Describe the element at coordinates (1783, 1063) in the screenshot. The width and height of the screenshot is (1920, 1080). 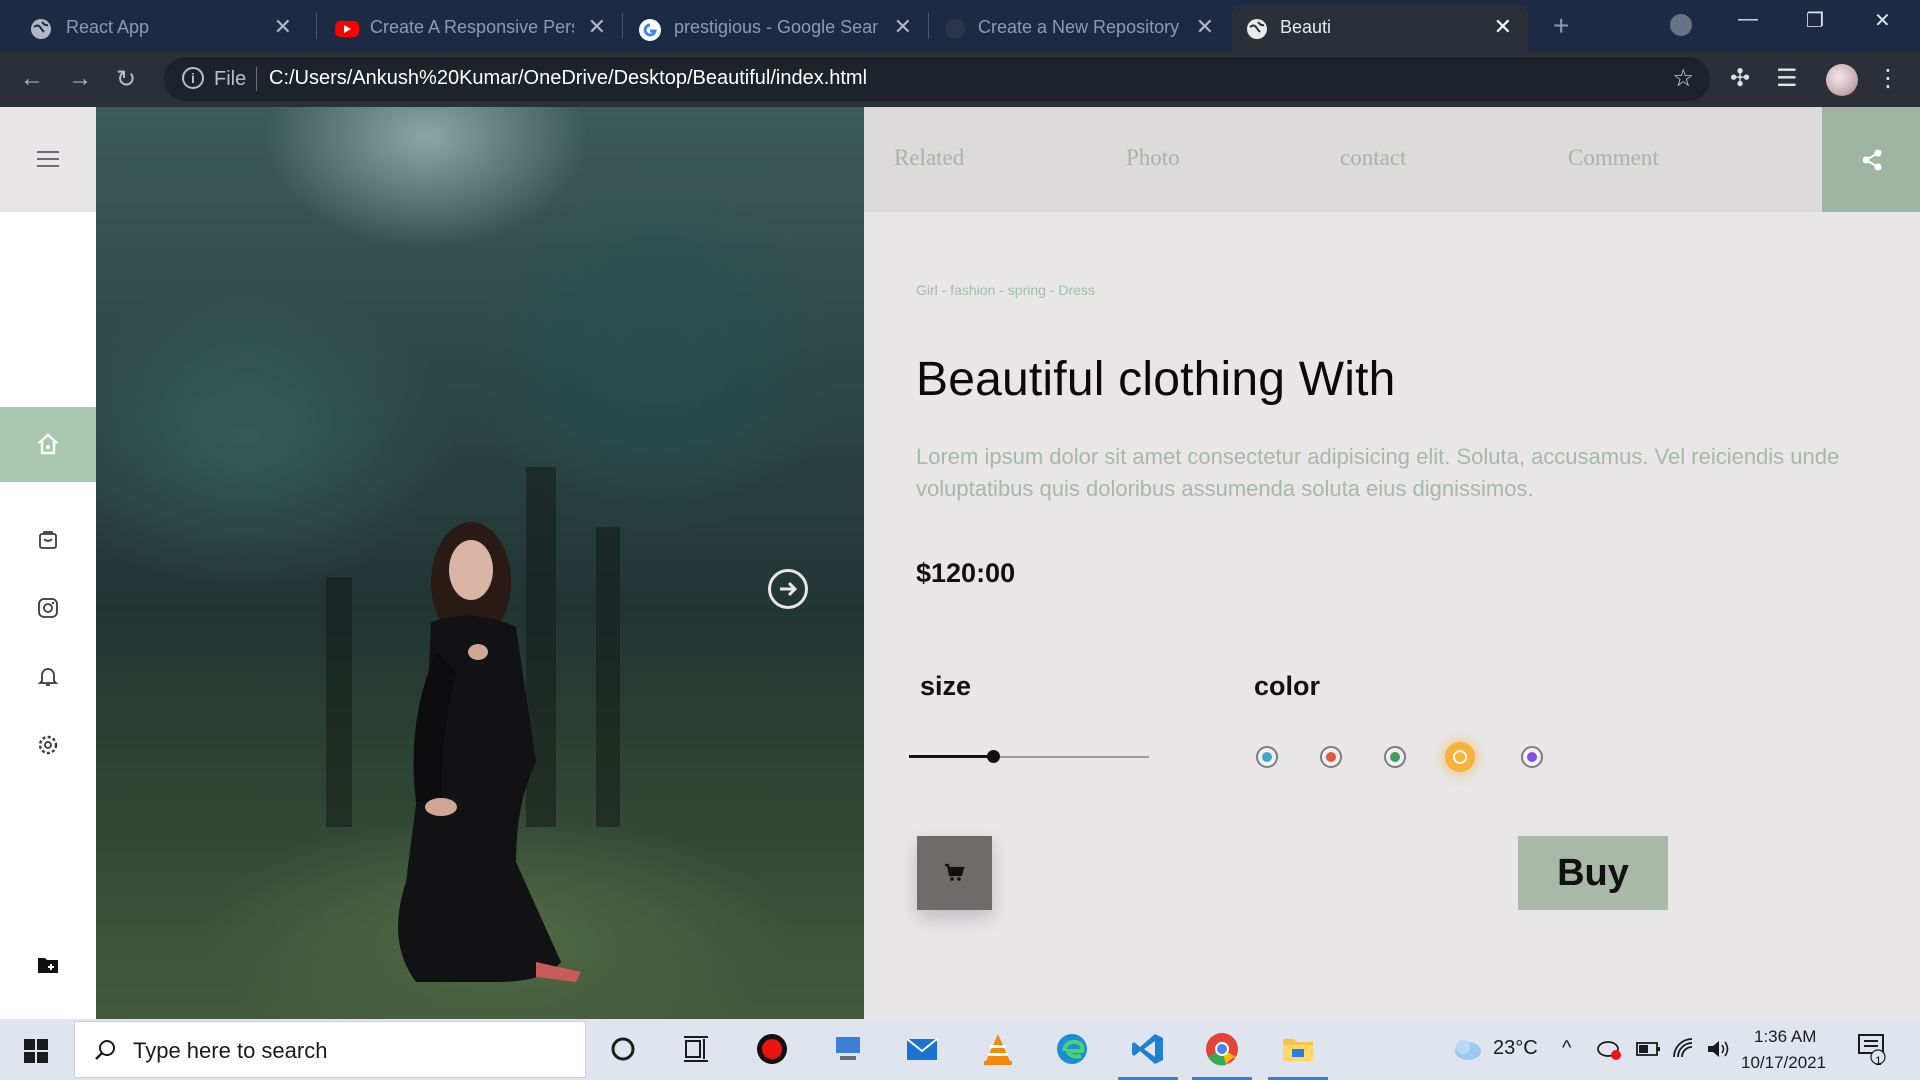
I see `clock-date: 10/17/2021` at that location.